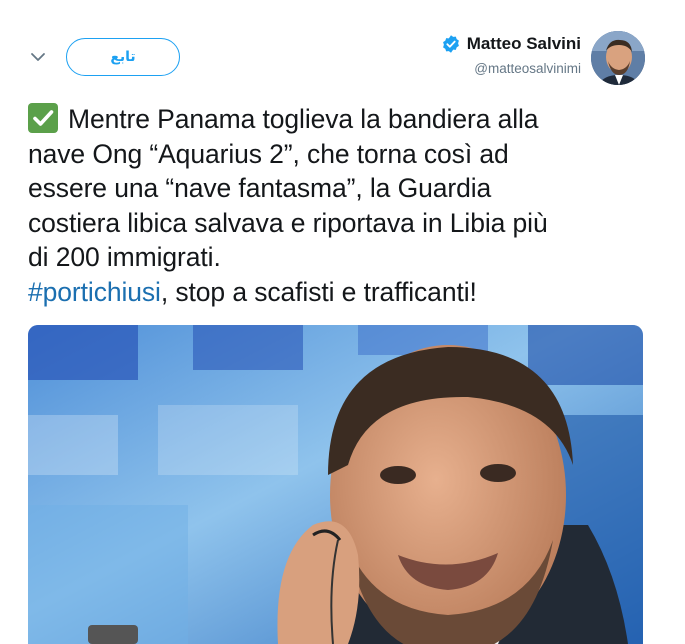  What do you see at coordinates (43, 118) in the screenshot?
I see `check-mark-icon` at bounding box center [43, 118].